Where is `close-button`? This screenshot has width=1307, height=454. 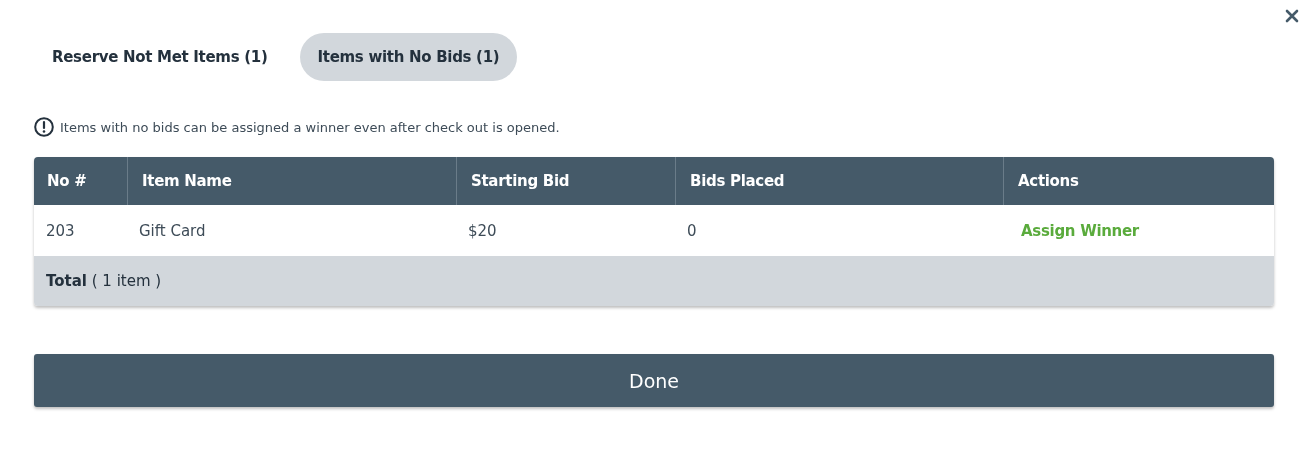
close-button is located at coordinates (1292, 16).